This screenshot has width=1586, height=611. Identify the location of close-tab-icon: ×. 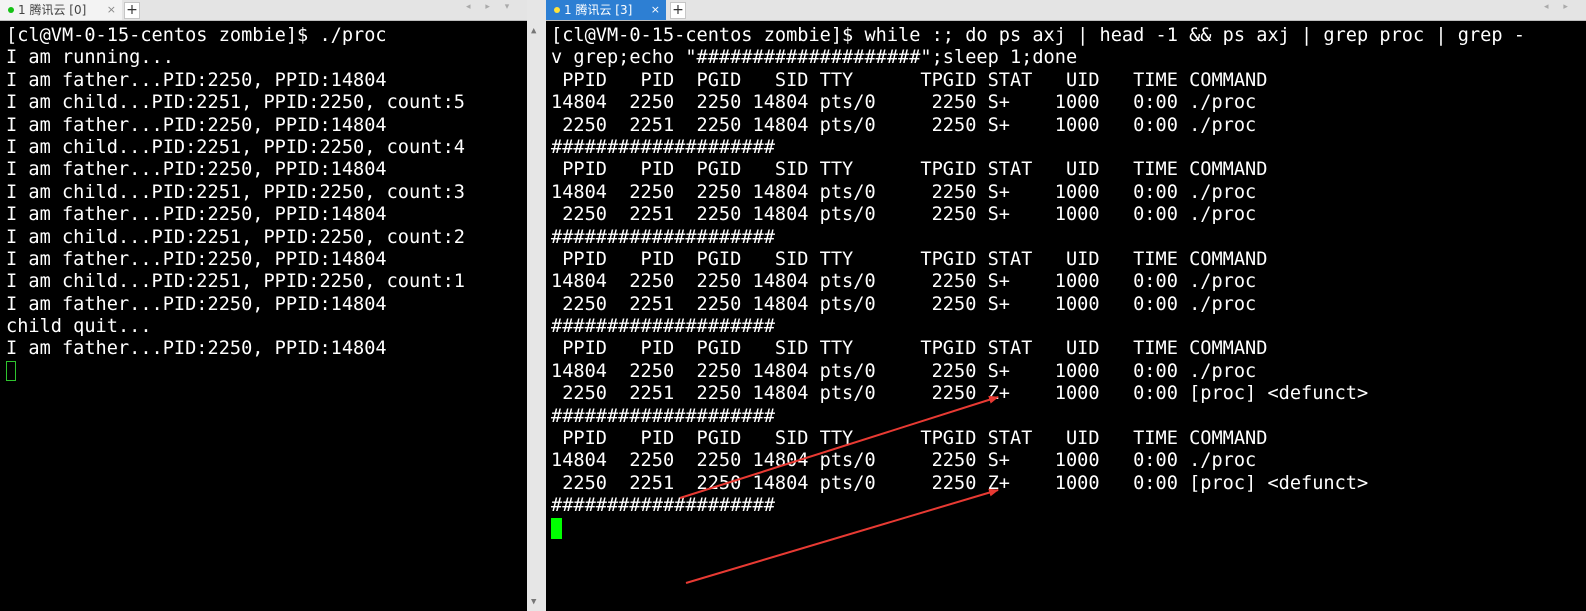
(111, 10).